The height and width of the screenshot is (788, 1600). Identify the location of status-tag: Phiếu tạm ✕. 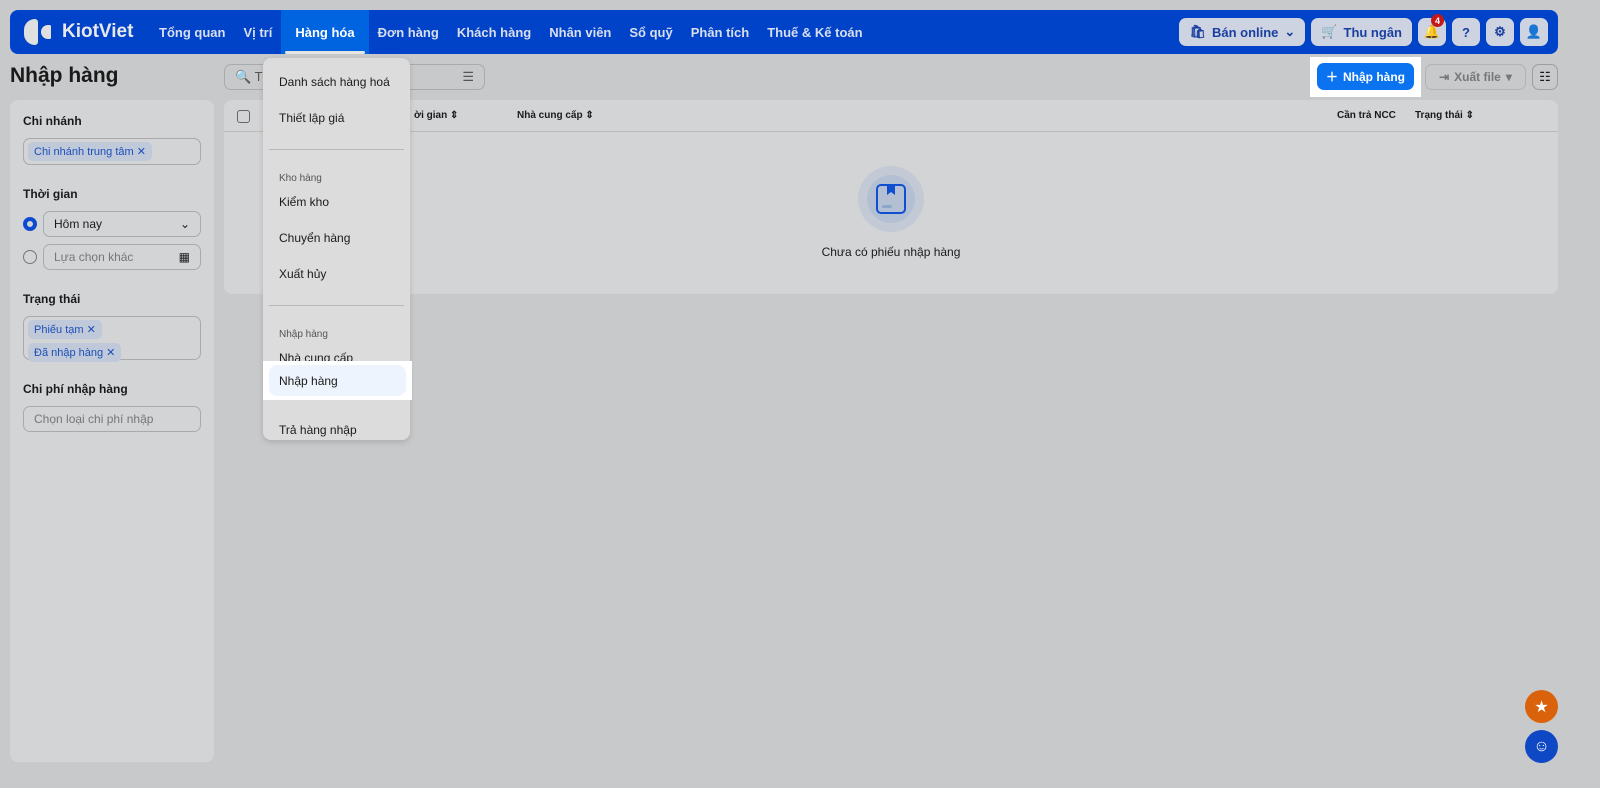
(65, 329).